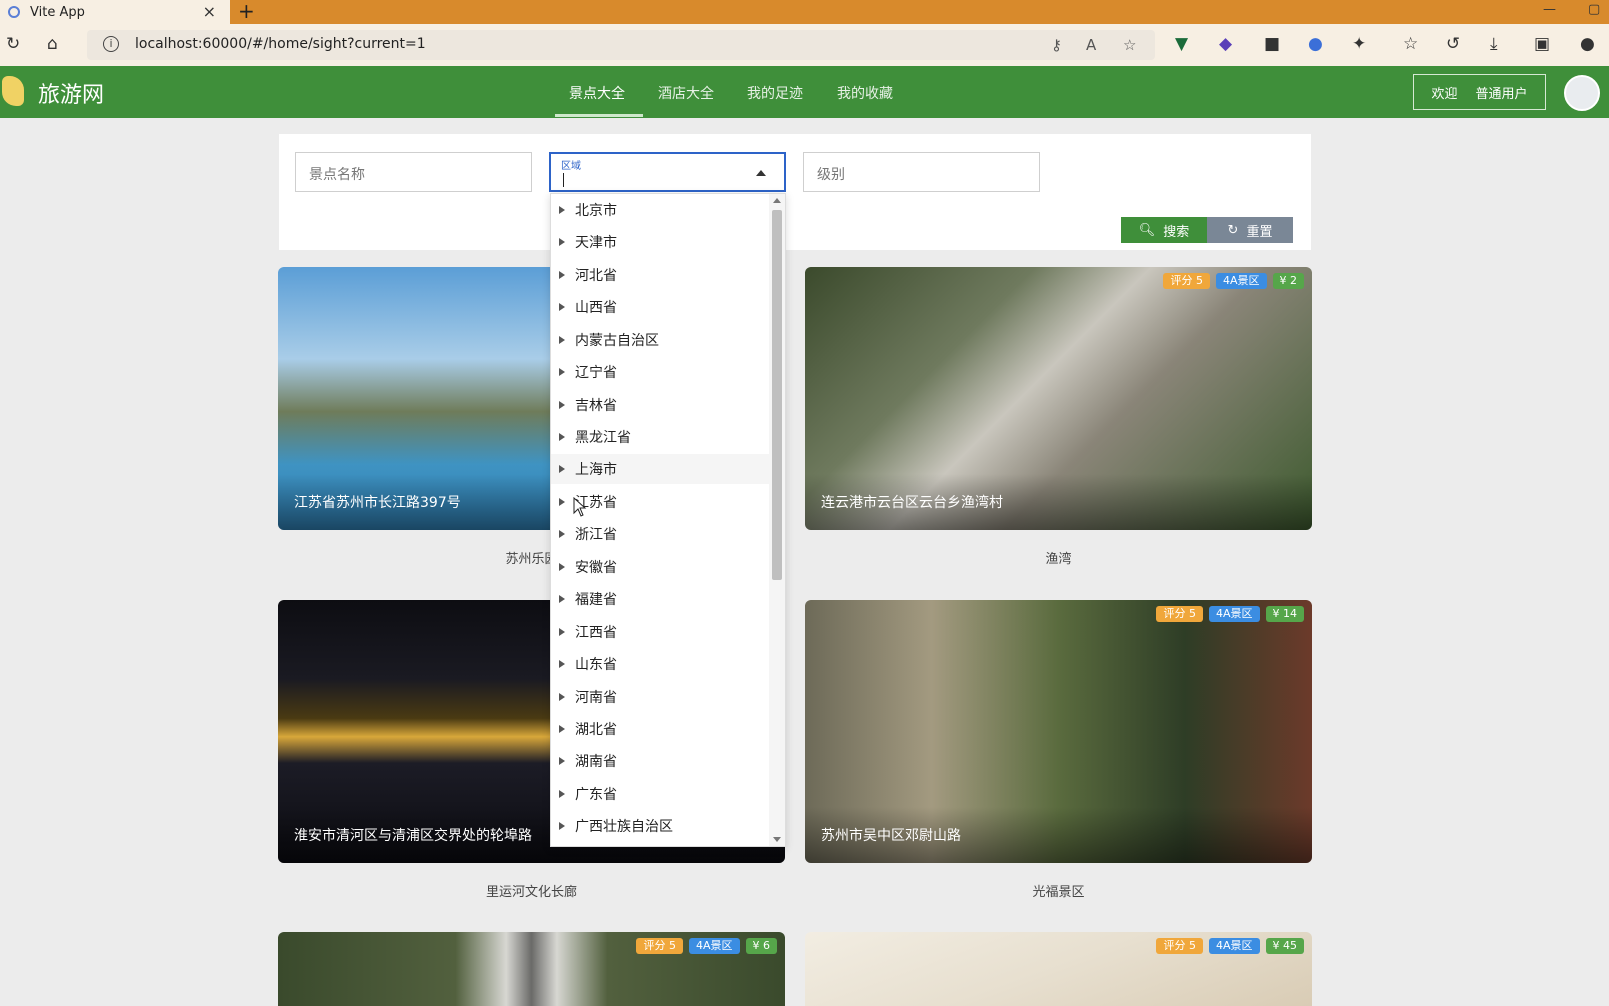 The width and height of the screenshot is (1609, 1006). What do you see at coordinates (661, 534) in the screenshot?
I see `region-option: 浙江省` at bounding box center [661, 534].